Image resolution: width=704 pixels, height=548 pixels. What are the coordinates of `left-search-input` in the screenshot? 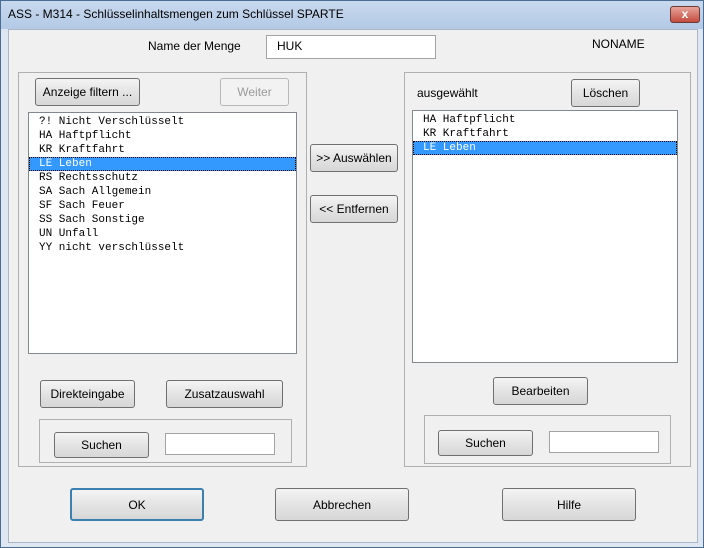 It's located at (220, 444).